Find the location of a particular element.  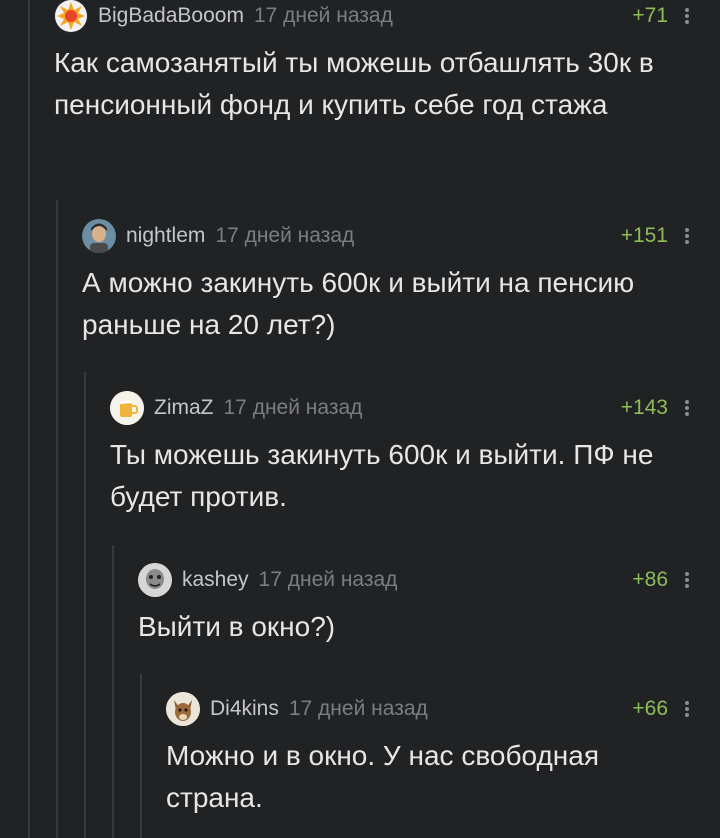

comment: kashey 17 дней назад +86 Выйти в окно?) is located at coordinates (429, 605).